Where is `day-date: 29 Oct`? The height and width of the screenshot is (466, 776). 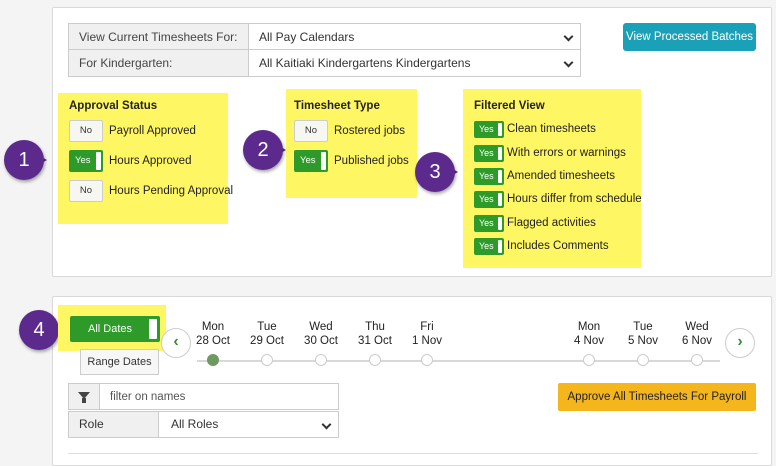 day-date: 29 Oct is located at coordinates (267, 341).